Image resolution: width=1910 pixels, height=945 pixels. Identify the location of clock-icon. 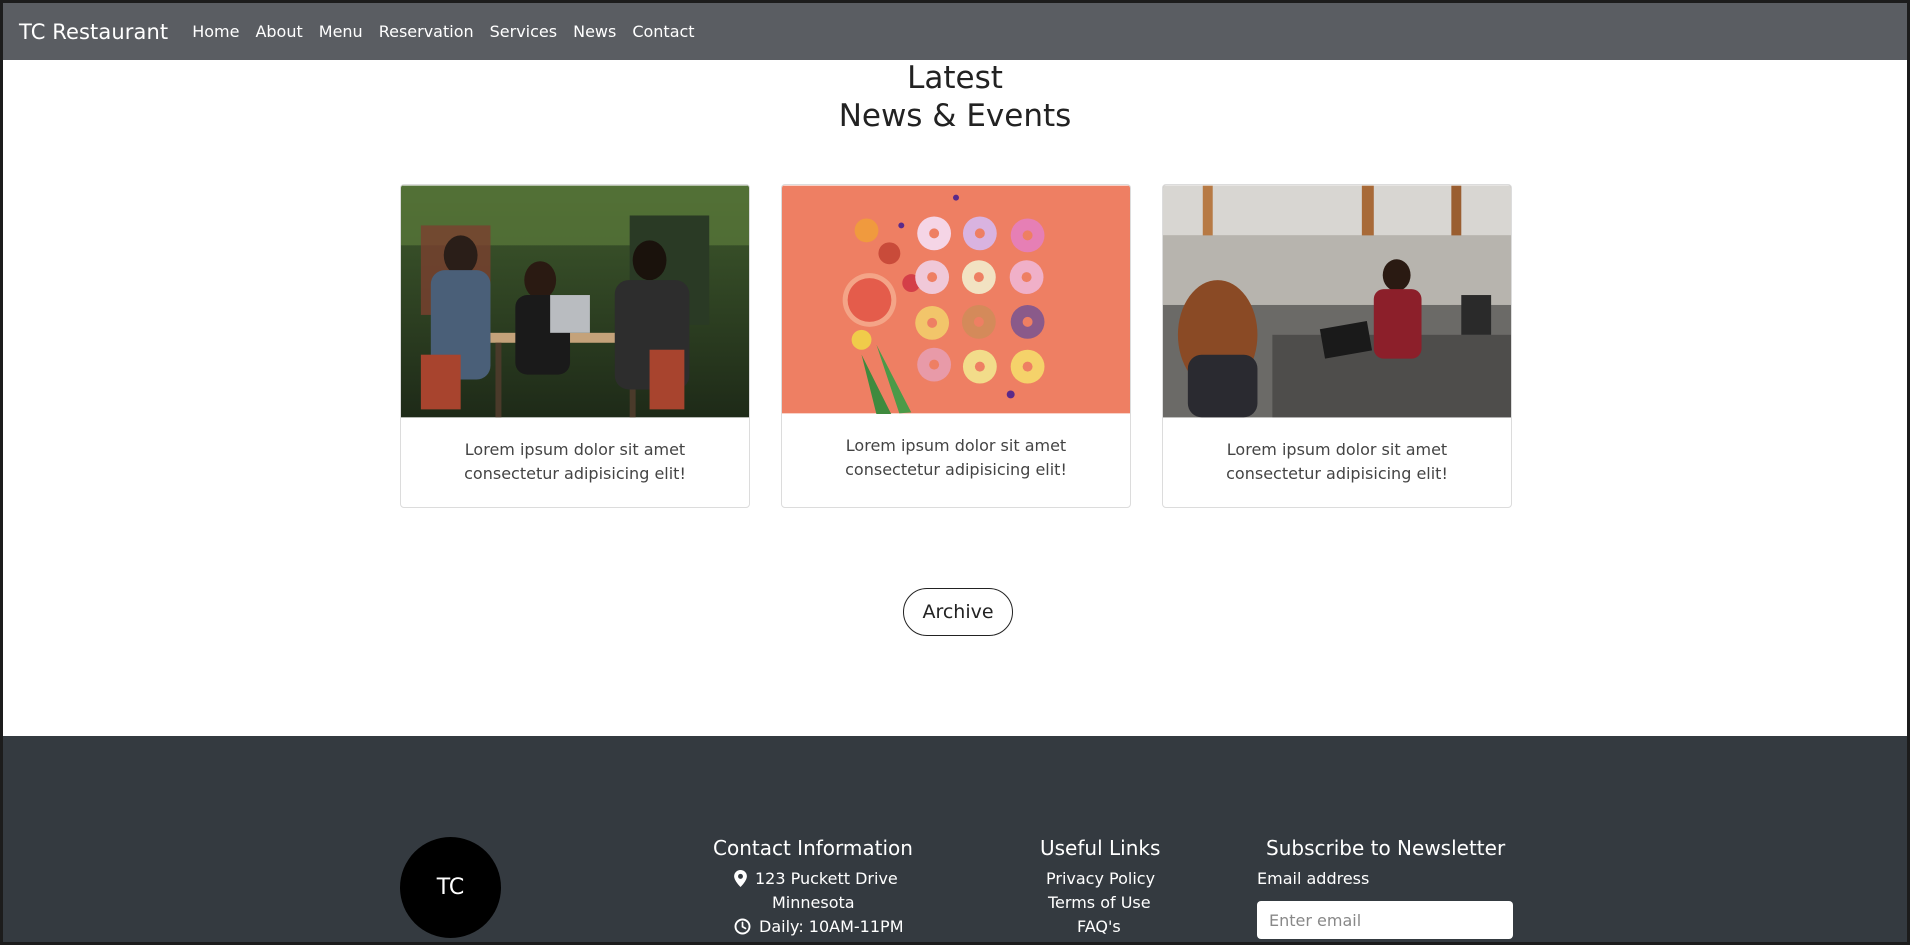
(742, 926).